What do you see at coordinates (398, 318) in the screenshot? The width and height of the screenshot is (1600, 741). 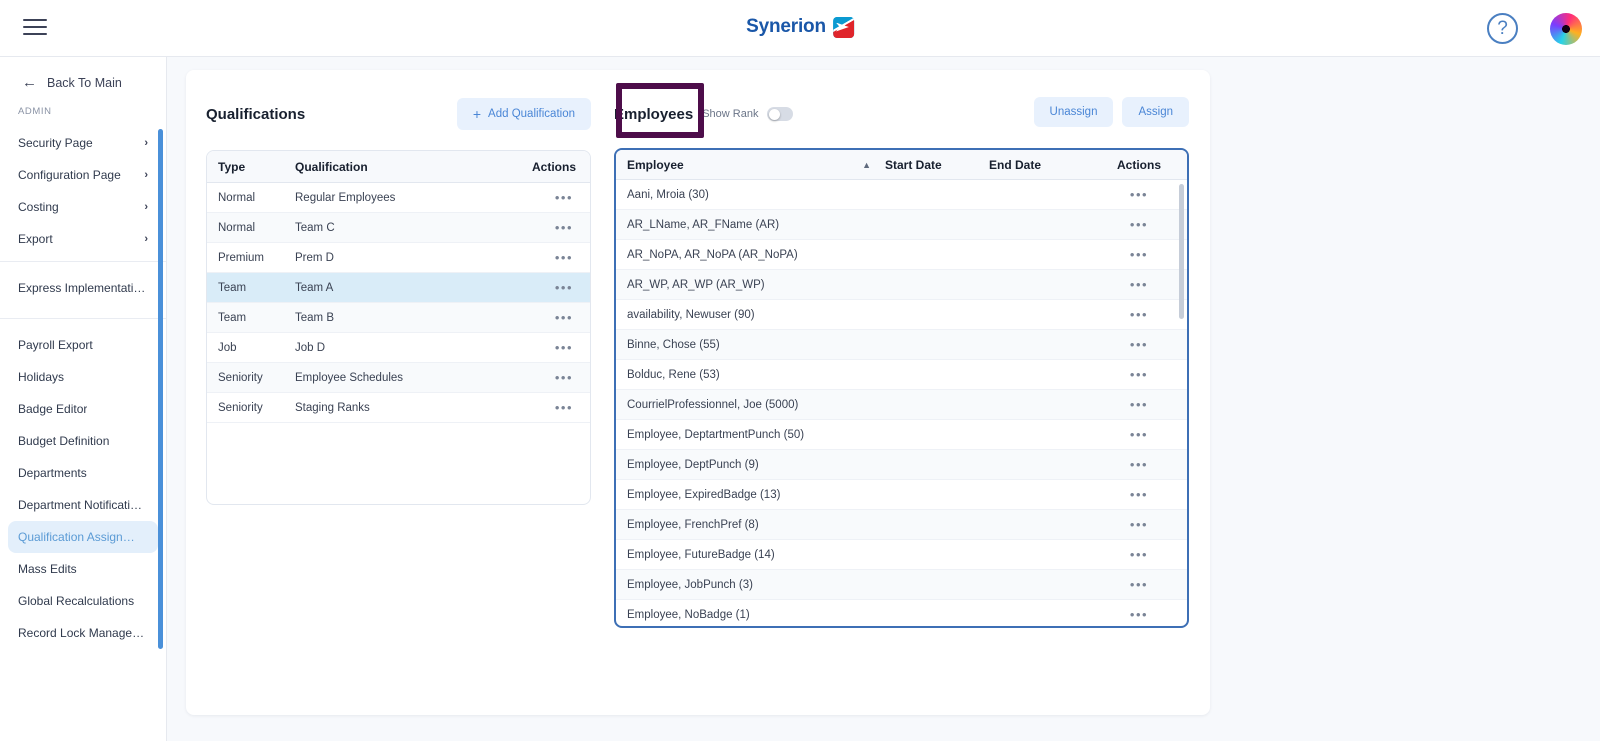 I see `table-row: Team Team B •••` at bounding box center [398, 318].